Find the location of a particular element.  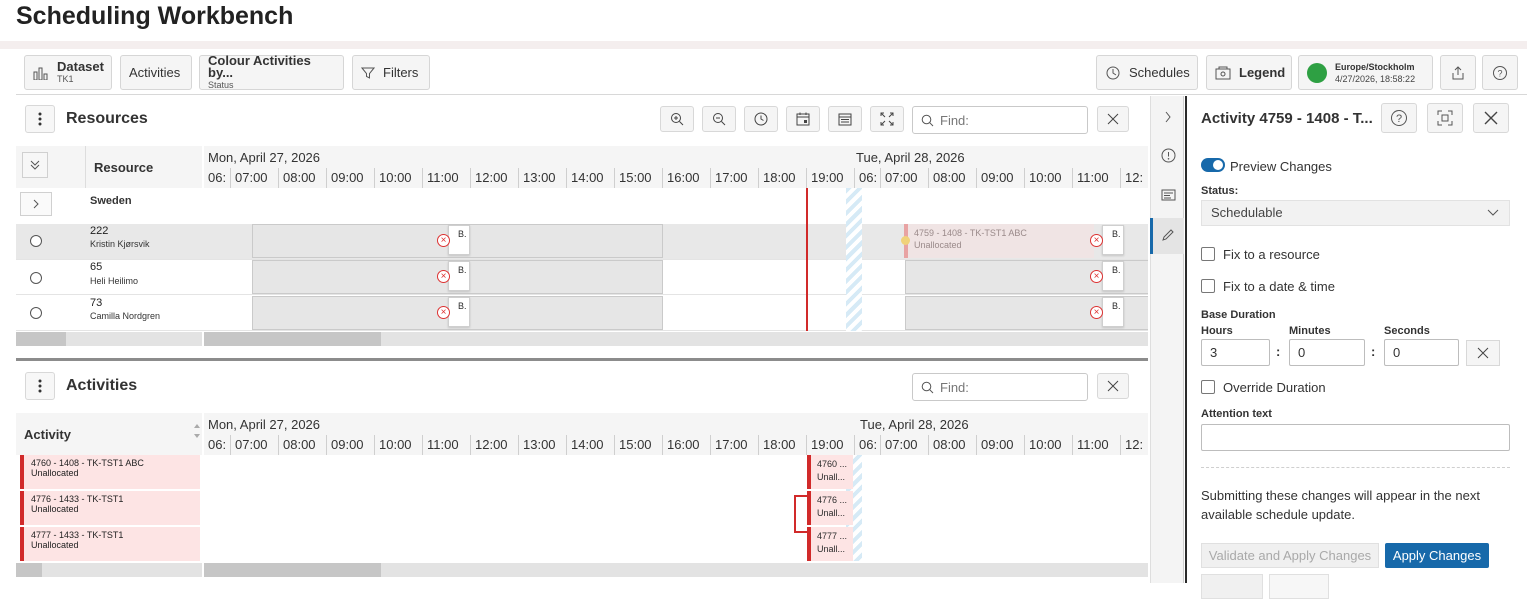

activity-row: 4760 - 1408 - TK-TST1 ABC Unallocated is located at coordinates (110, 472).